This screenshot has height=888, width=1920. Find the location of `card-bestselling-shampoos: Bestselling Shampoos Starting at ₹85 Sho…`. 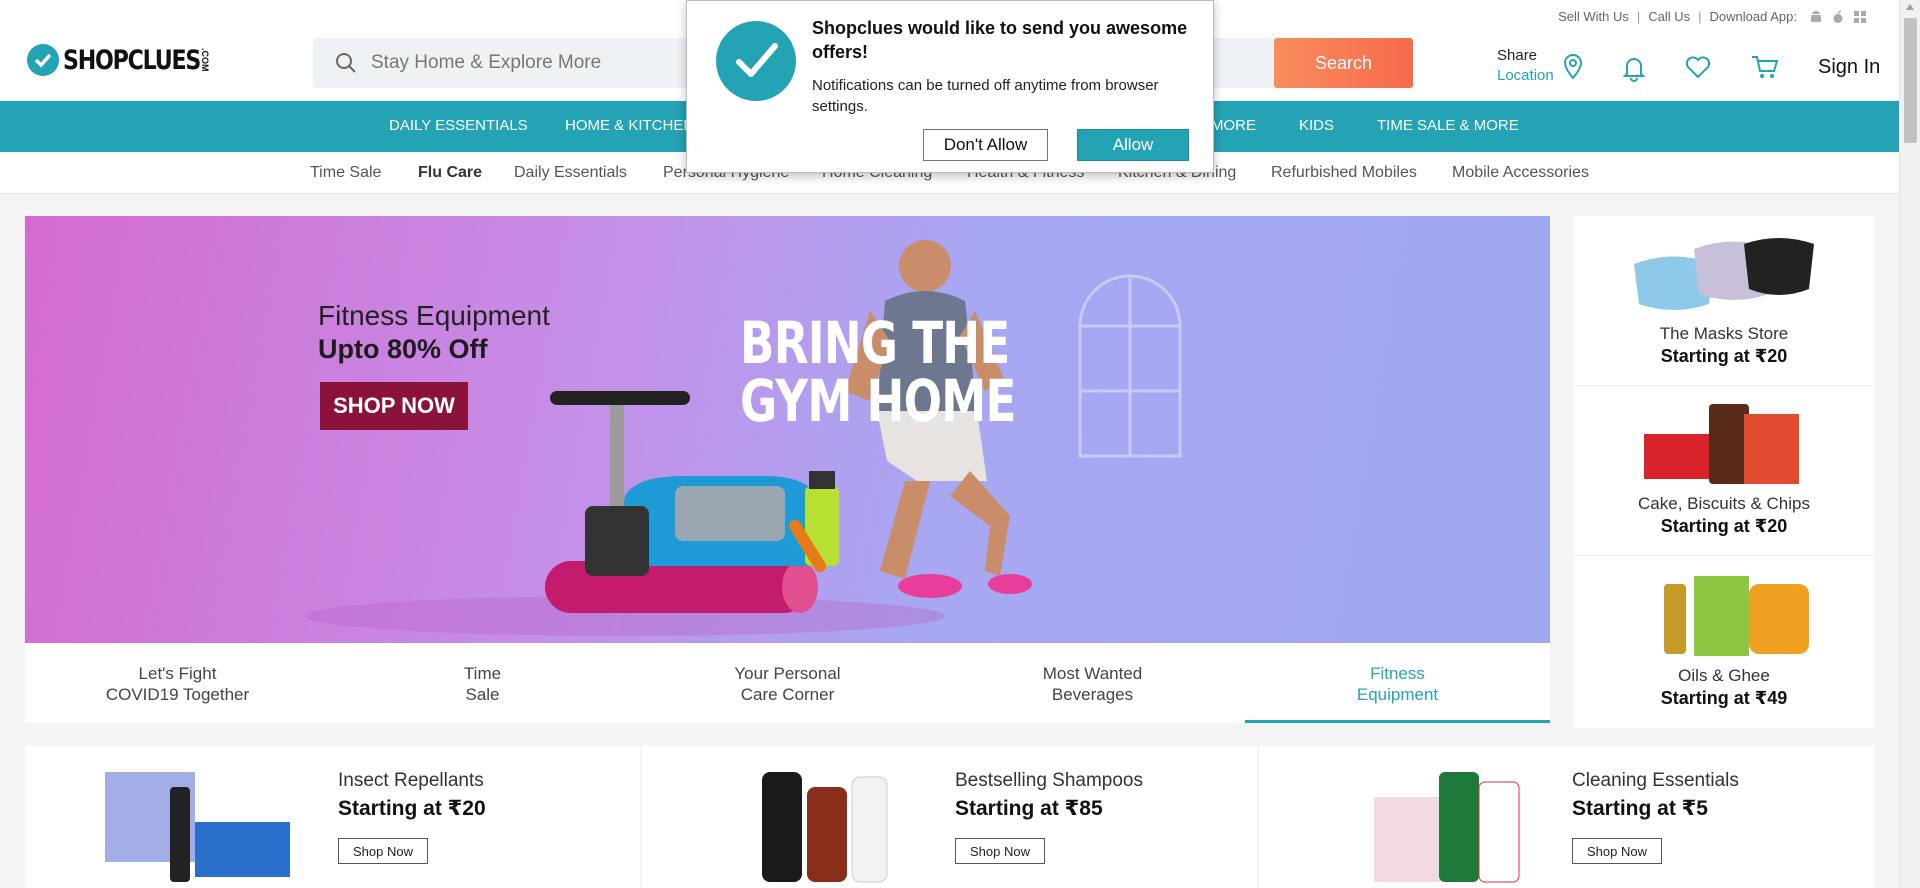

card-bestselling-shampoos: Bestselling Shampoos Starting at ₹85 Sho… is located at coordinates (949, 817).